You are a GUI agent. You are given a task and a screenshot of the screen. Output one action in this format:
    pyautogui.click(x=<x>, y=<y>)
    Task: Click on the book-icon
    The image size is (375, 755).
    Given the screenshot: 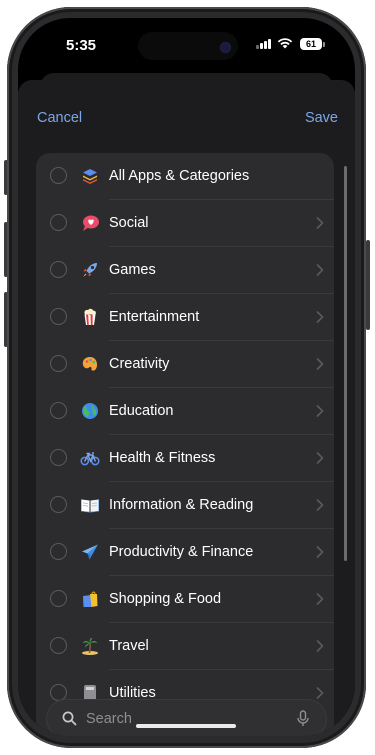 What is the action you would take?
    pyautogui.click(x=90, y=505)
    